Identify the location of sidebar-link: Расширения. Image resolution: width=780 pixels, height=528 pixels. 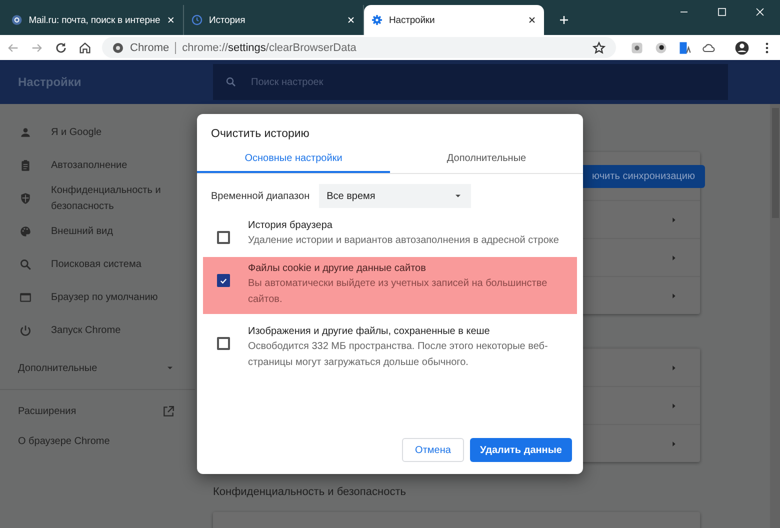
(97, 411).